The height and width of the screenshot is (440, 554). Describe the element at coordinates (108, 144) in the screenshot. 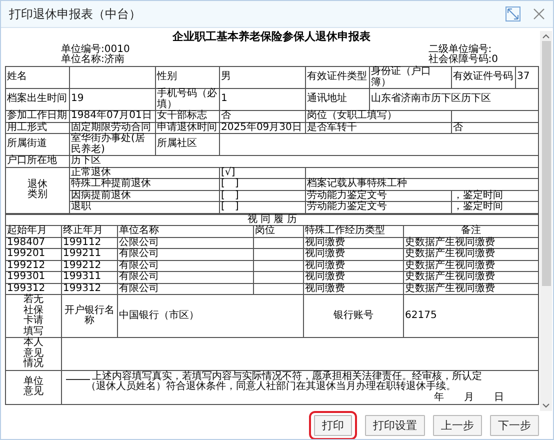

I see `table-cell: 室华街办事处(居民养老)` at that location.